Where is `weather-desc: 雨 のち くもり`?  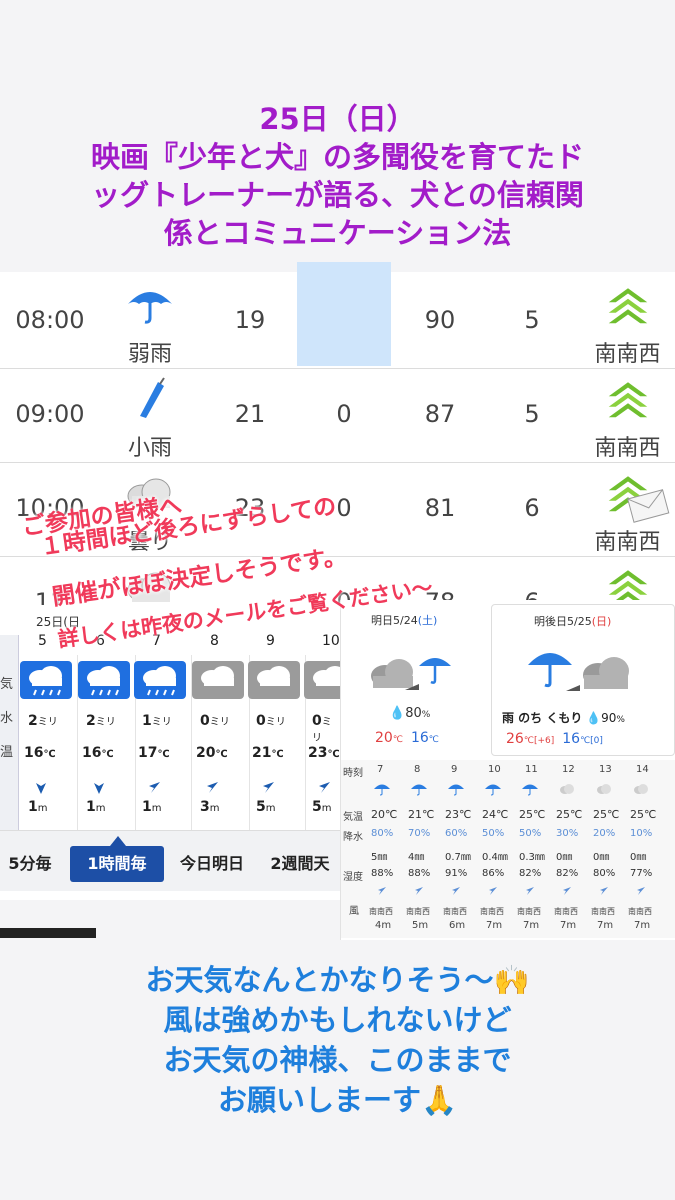 weather-desc: 雨 のち くもり is located at coordinates (542, 718).